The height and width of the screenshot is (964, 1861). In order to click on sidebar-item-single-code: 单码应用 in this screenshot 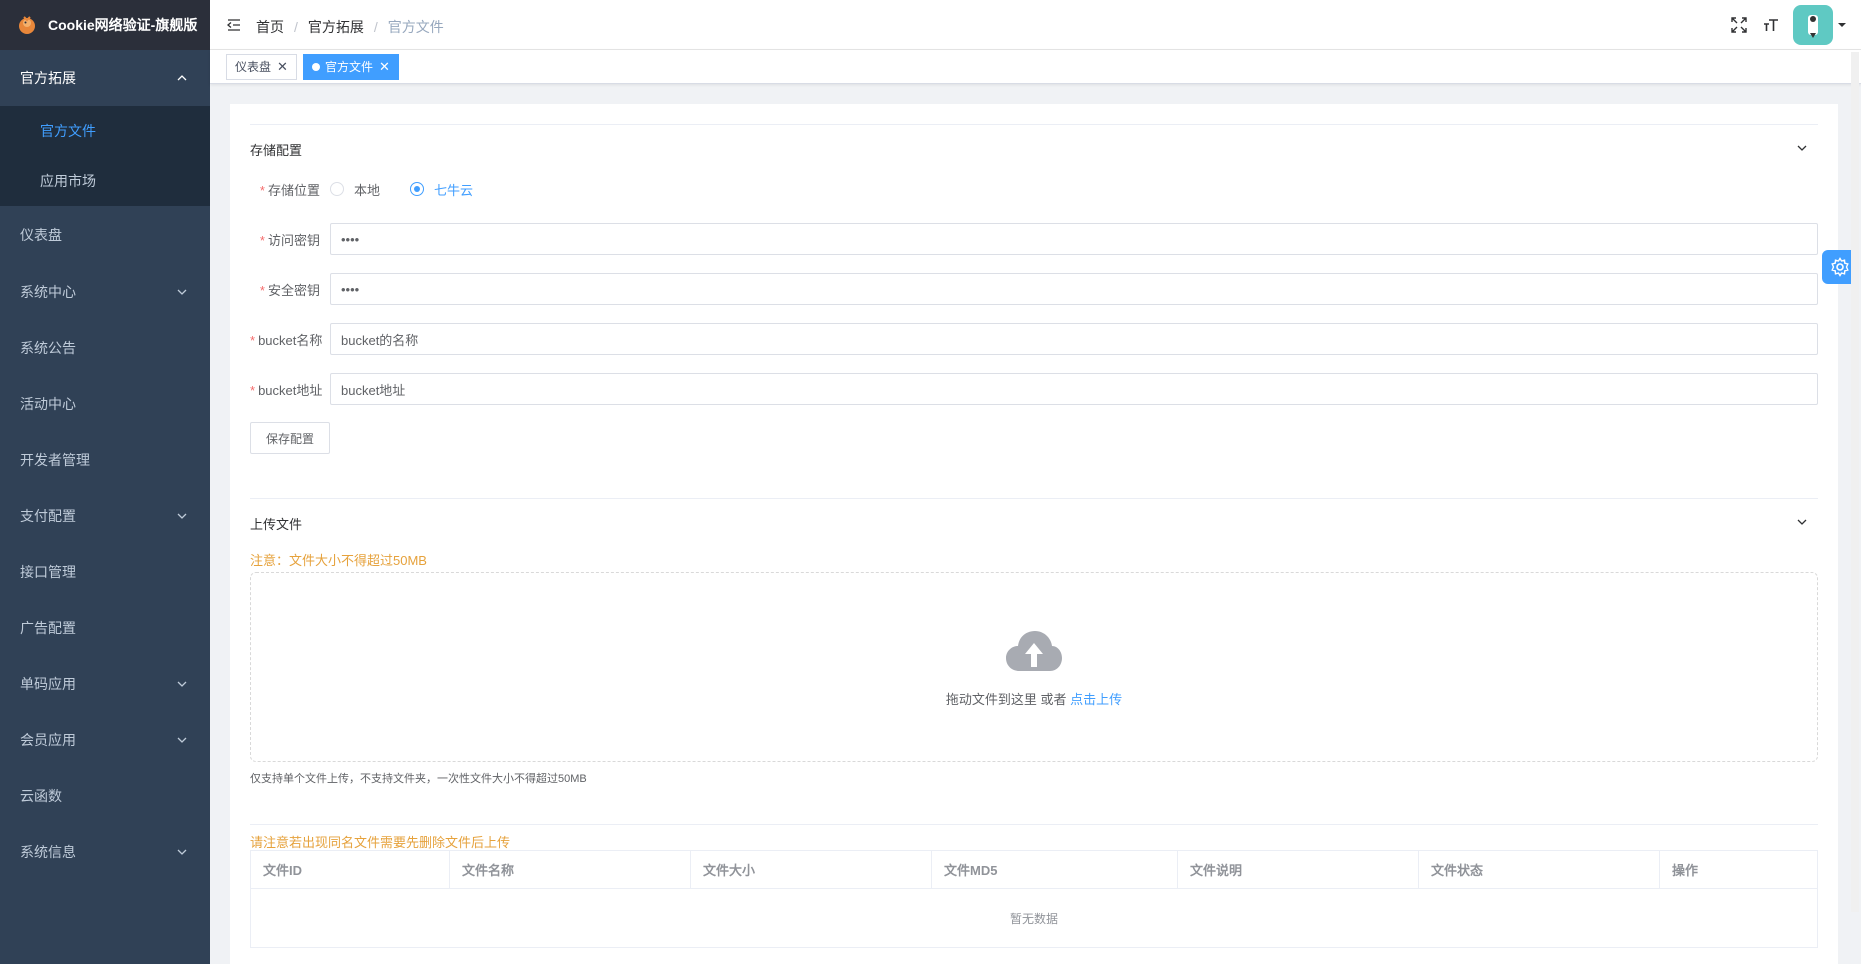, I will do `click(105, 684)`.